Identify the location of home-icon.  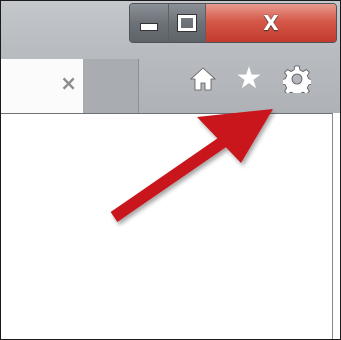
(203, 79).